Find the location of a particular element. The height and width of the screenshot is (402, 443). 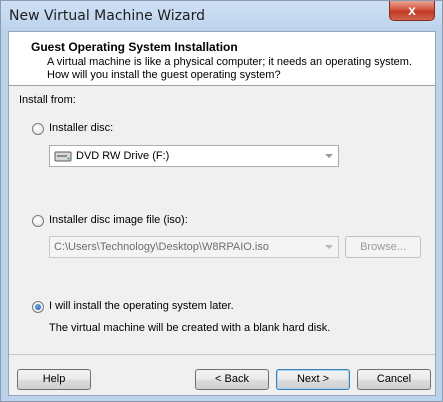

iso-path-value: C:\Users\Technology\Desktop\W8RPAIO.iso is located at coordinates (161, 247).